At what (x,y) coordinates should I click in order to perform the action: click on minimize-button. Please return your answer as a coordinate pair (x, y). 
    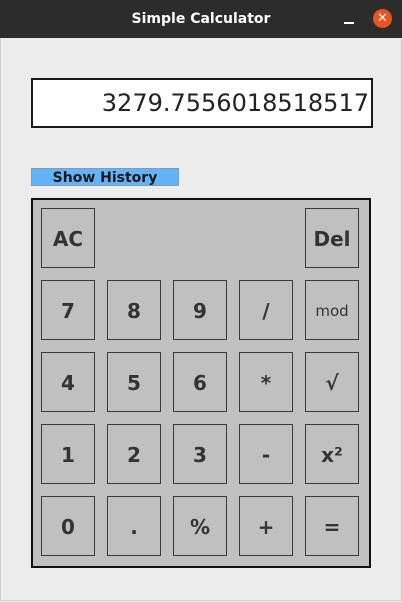
    Looking at the image, I should click on (349, 20).